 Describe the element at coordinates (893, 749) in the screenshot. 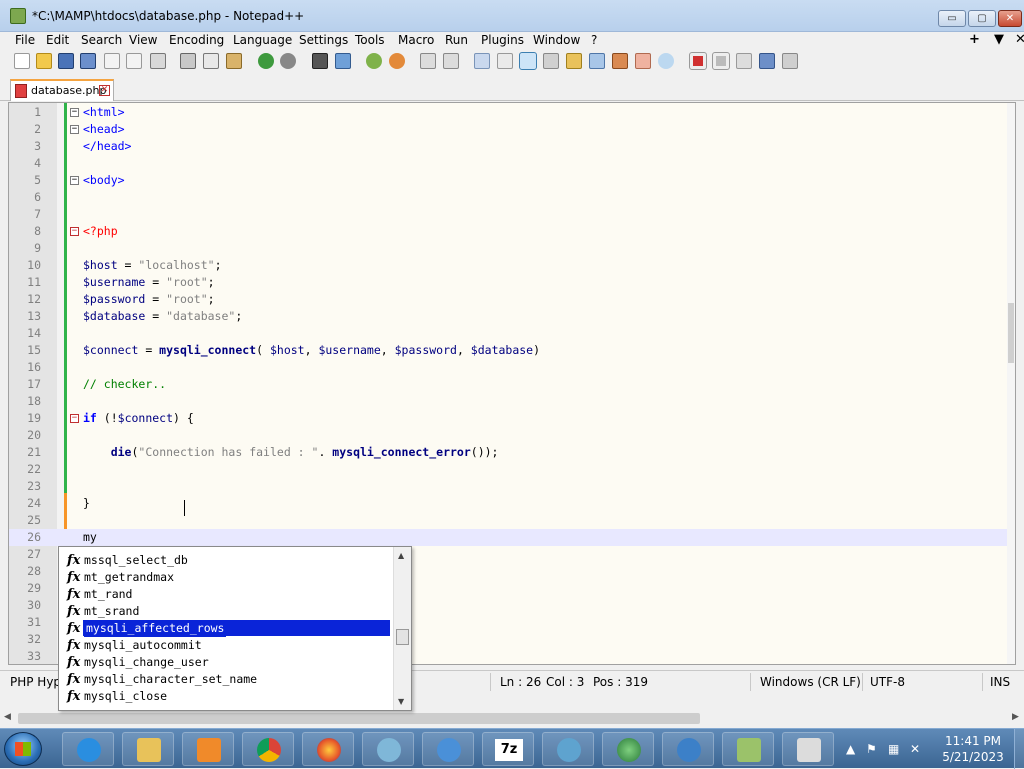

I see `network-icon: ▦` at that location.